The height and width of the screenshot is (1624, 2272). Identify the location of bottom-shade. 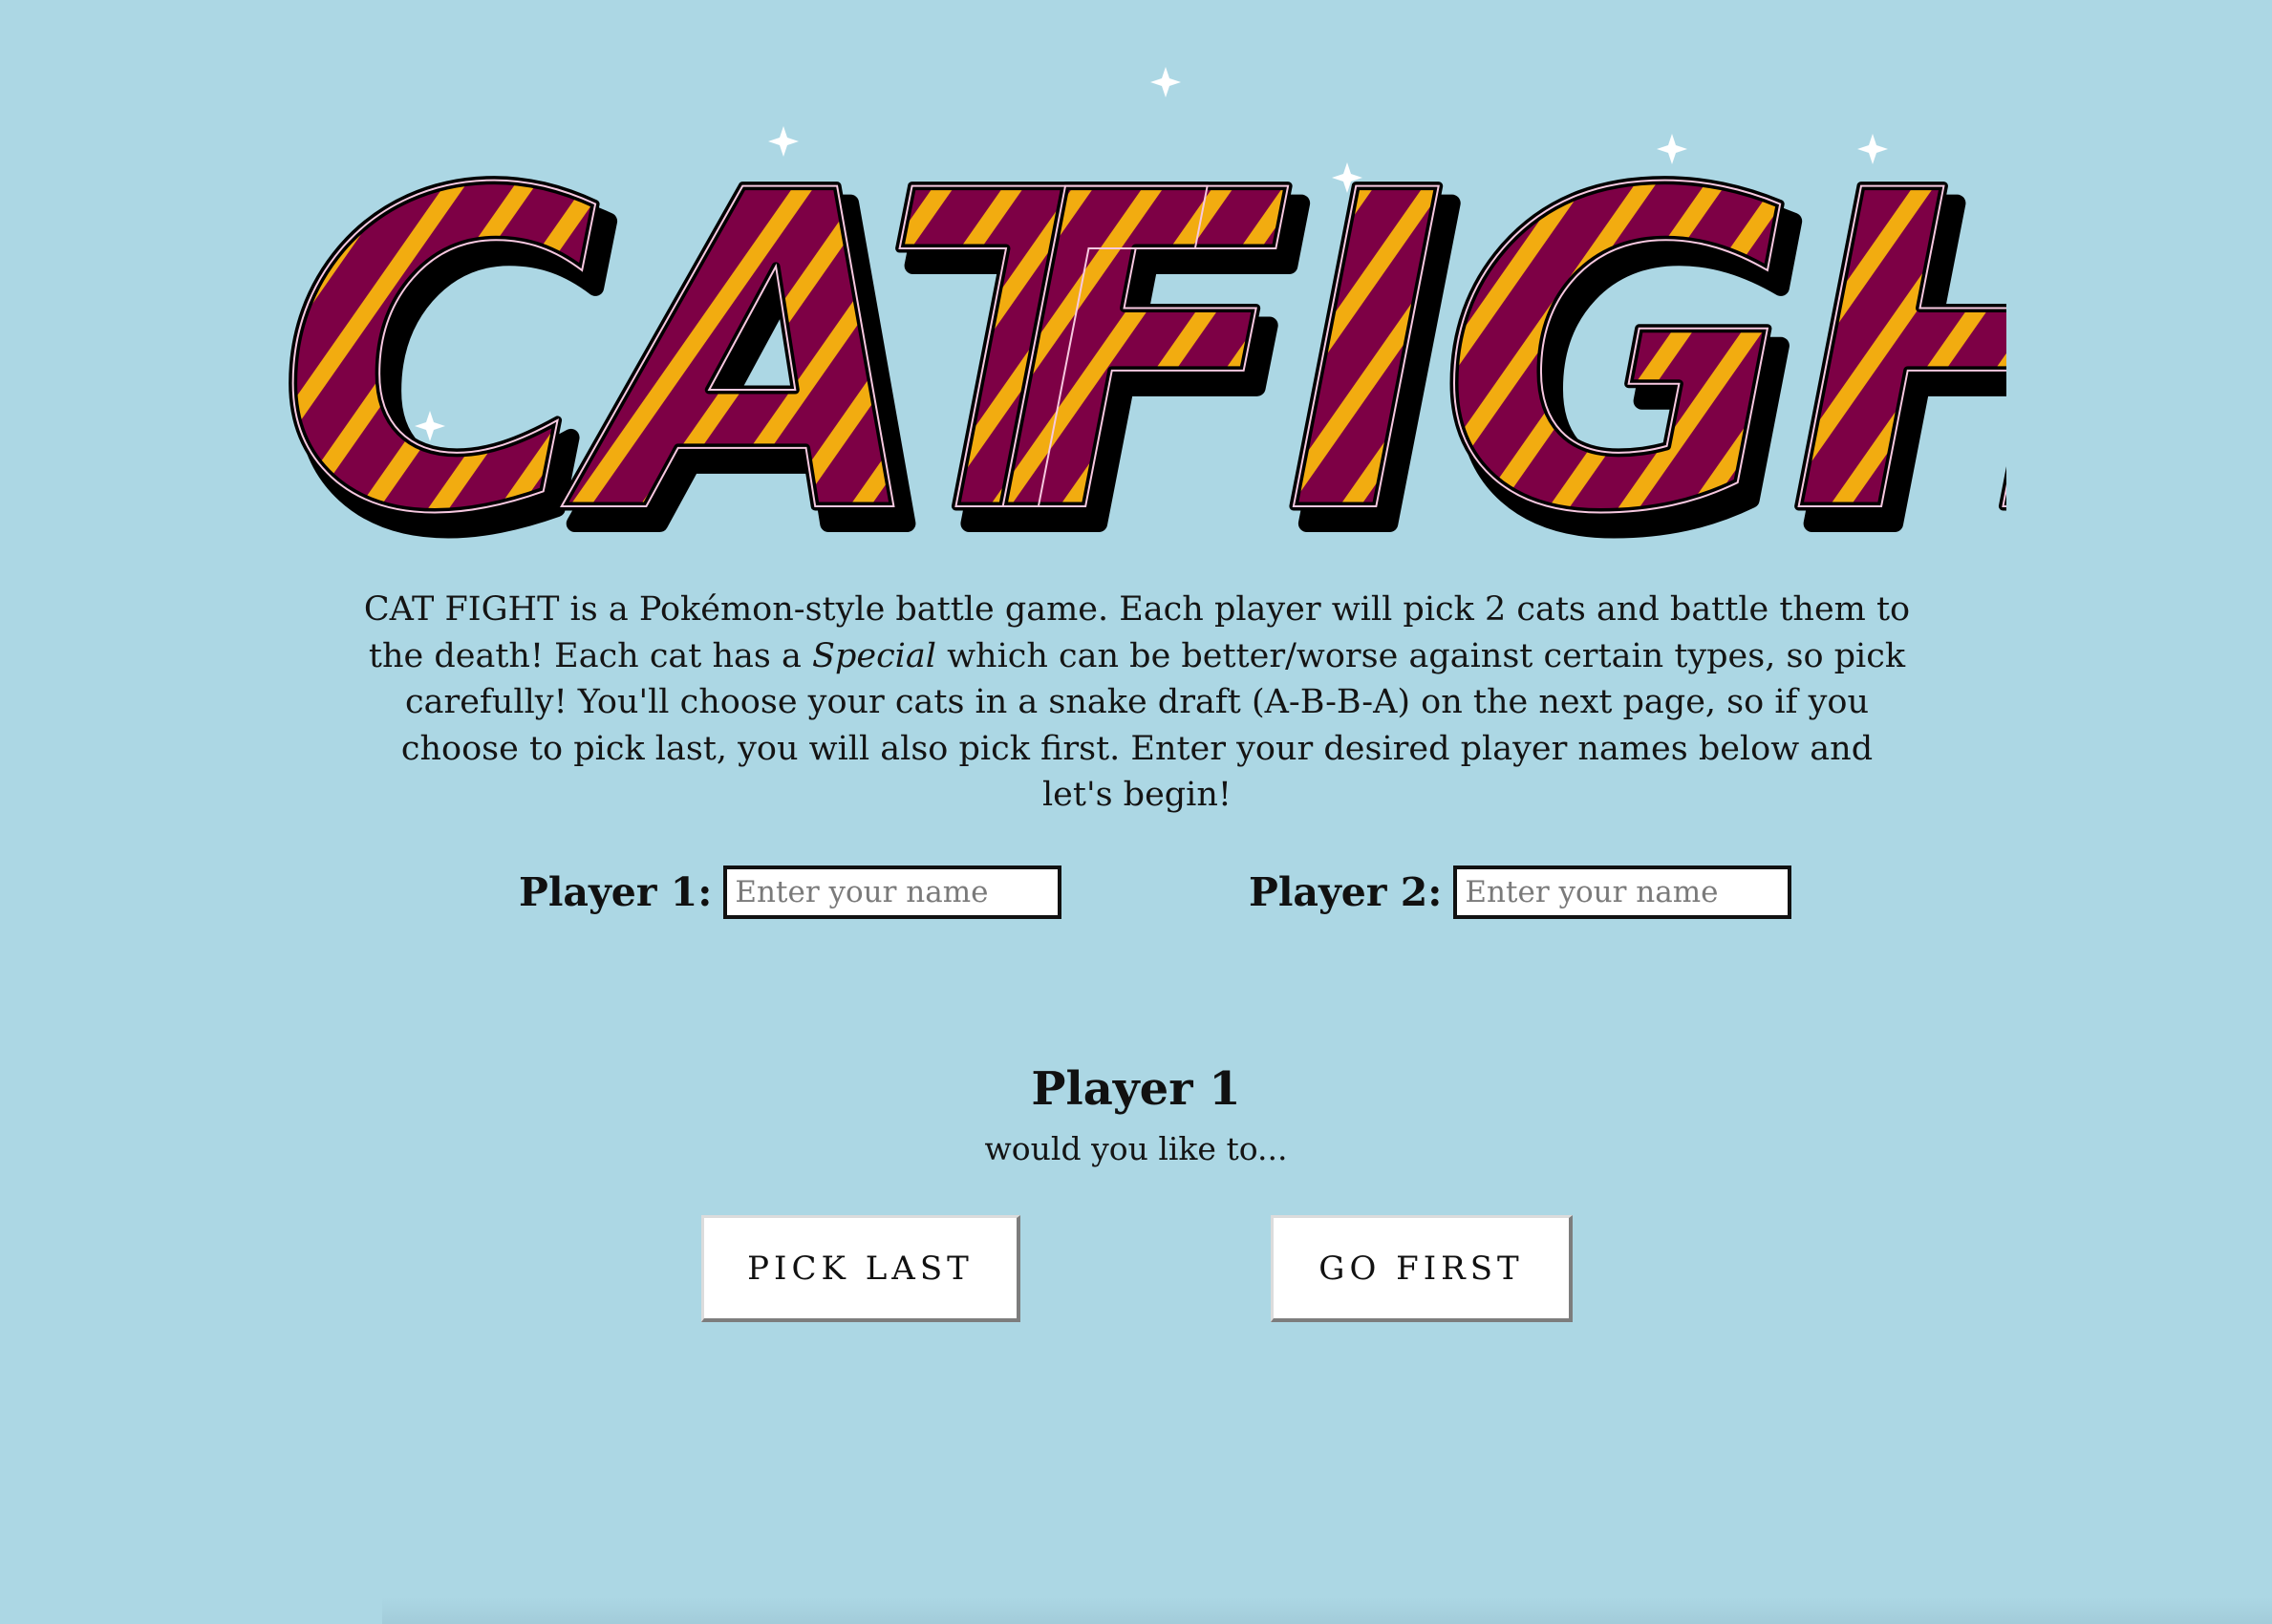
(1327, 1611).